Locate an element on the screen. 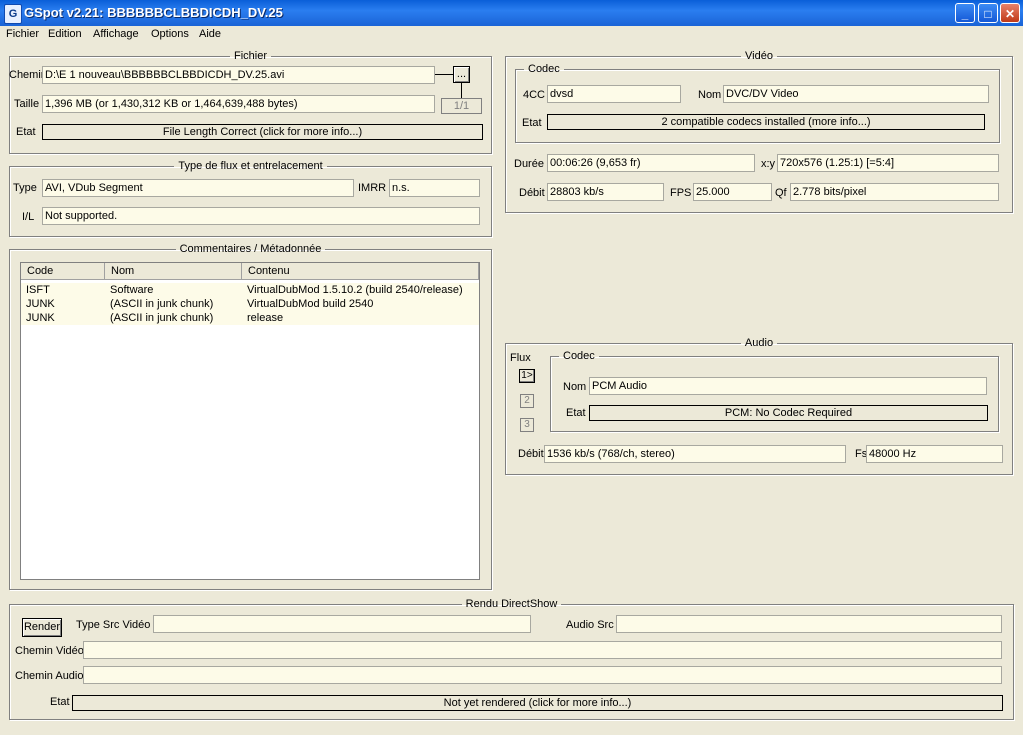 This screenshot has height=735, width=1023. qf-label: Qf is located at coordinates (781, 193).